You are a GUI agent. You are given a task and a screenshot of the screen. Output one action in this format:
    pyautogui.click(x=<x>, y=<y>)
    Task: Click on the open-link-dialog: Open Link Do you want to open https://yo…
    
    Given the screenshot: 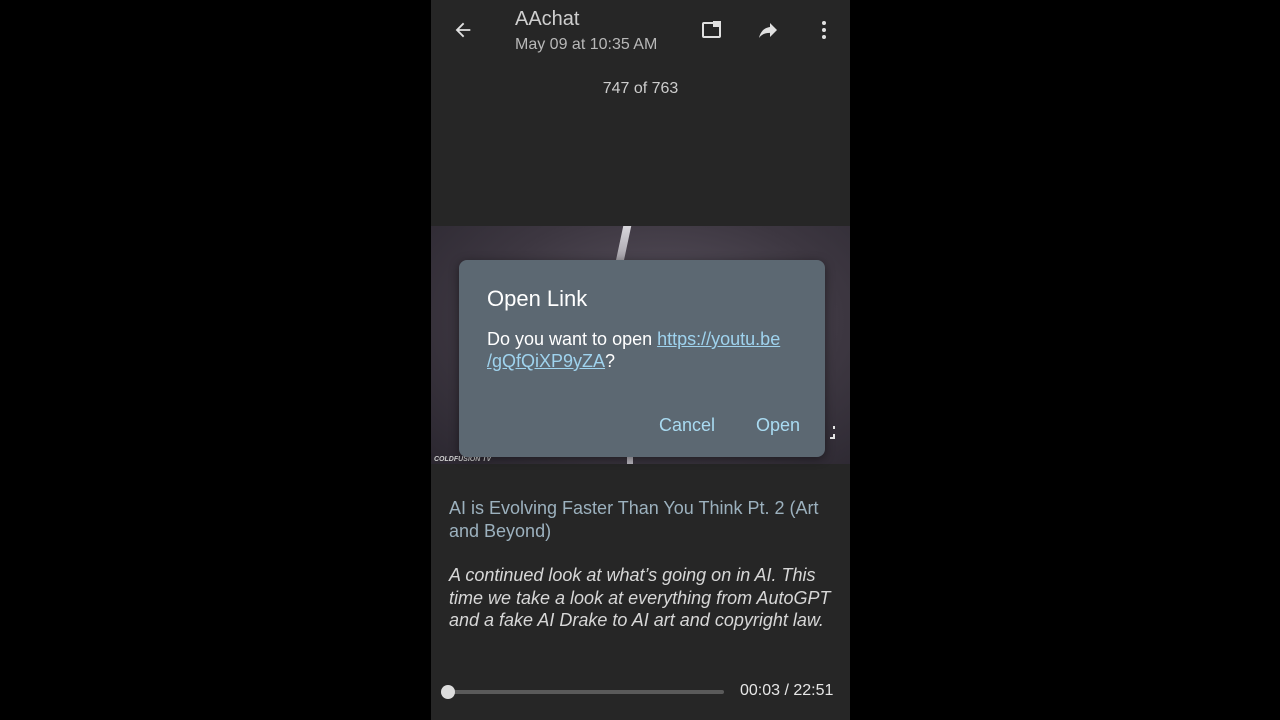 What is the action you would take?
    pyautogui.click(x=642, y=358)
    